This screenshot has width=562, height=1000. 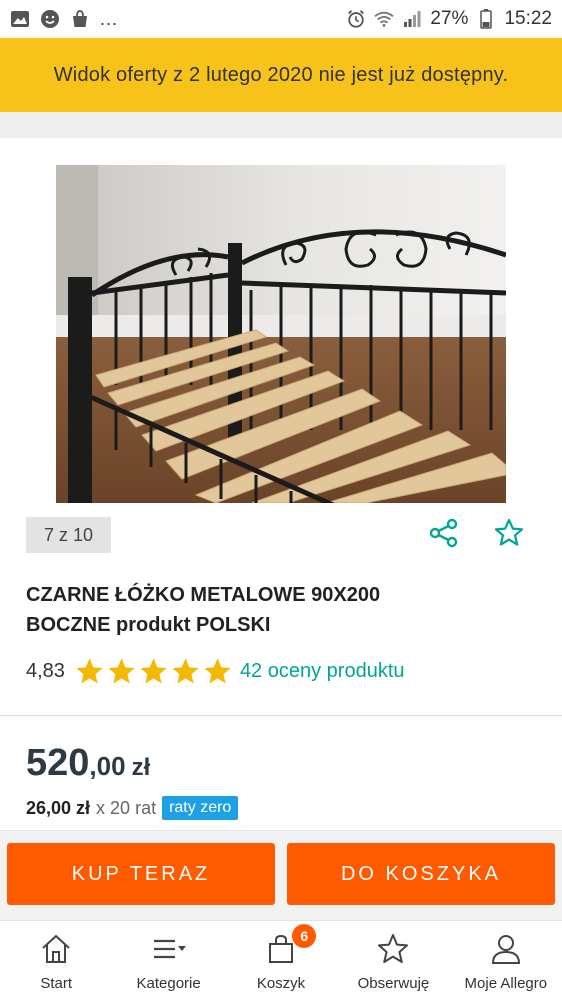 I want to click on cart-count-badge: 6, so click(x=304, y=936).